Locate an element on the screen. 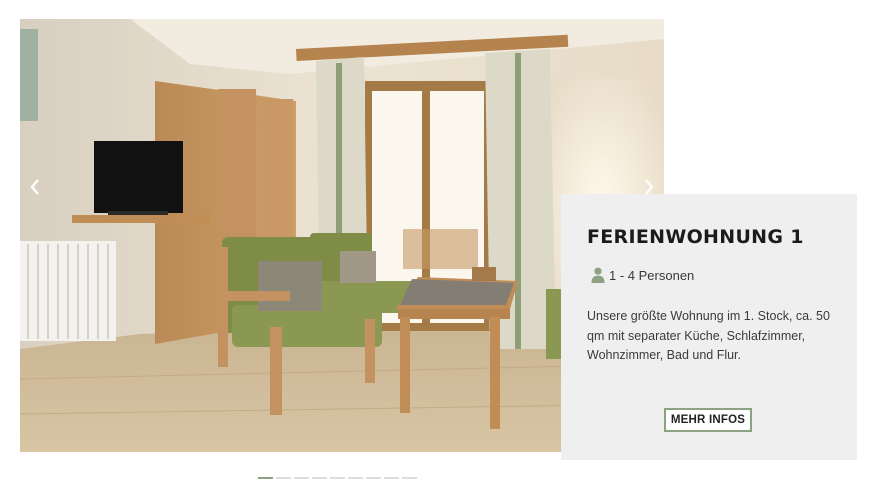 Image resolution: width=877 pixels, height=495 pixels. slider-prev-button is located at coordinates (35, 187).